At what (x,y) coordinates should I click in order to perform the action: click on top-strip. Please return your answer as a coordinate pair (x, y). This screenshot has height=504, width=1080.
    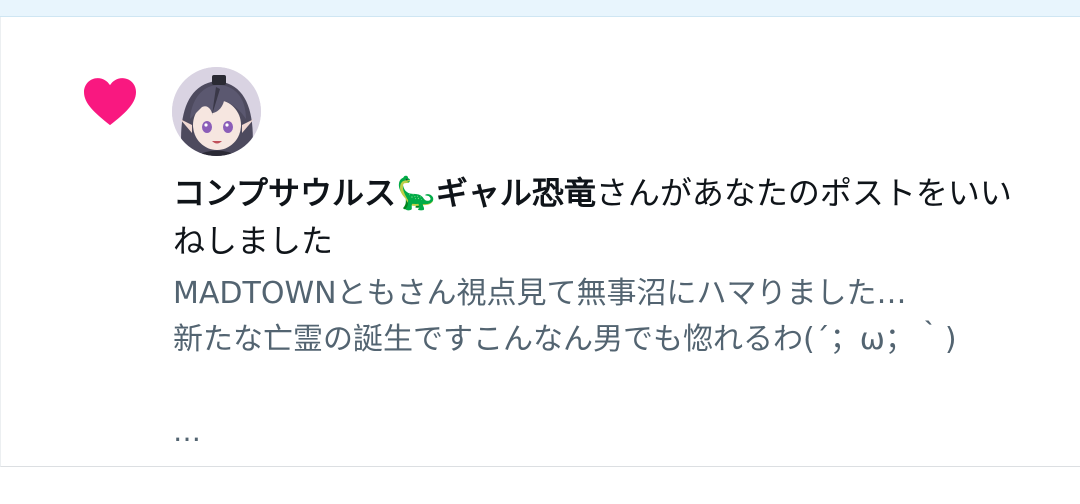
    Looking at the image, I should click on (540, 8).